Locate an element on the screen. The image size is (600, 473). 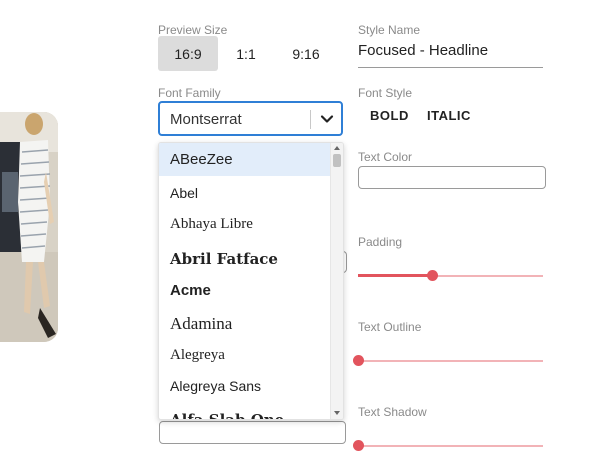
slider-fill is located at coordinates (395, 275).